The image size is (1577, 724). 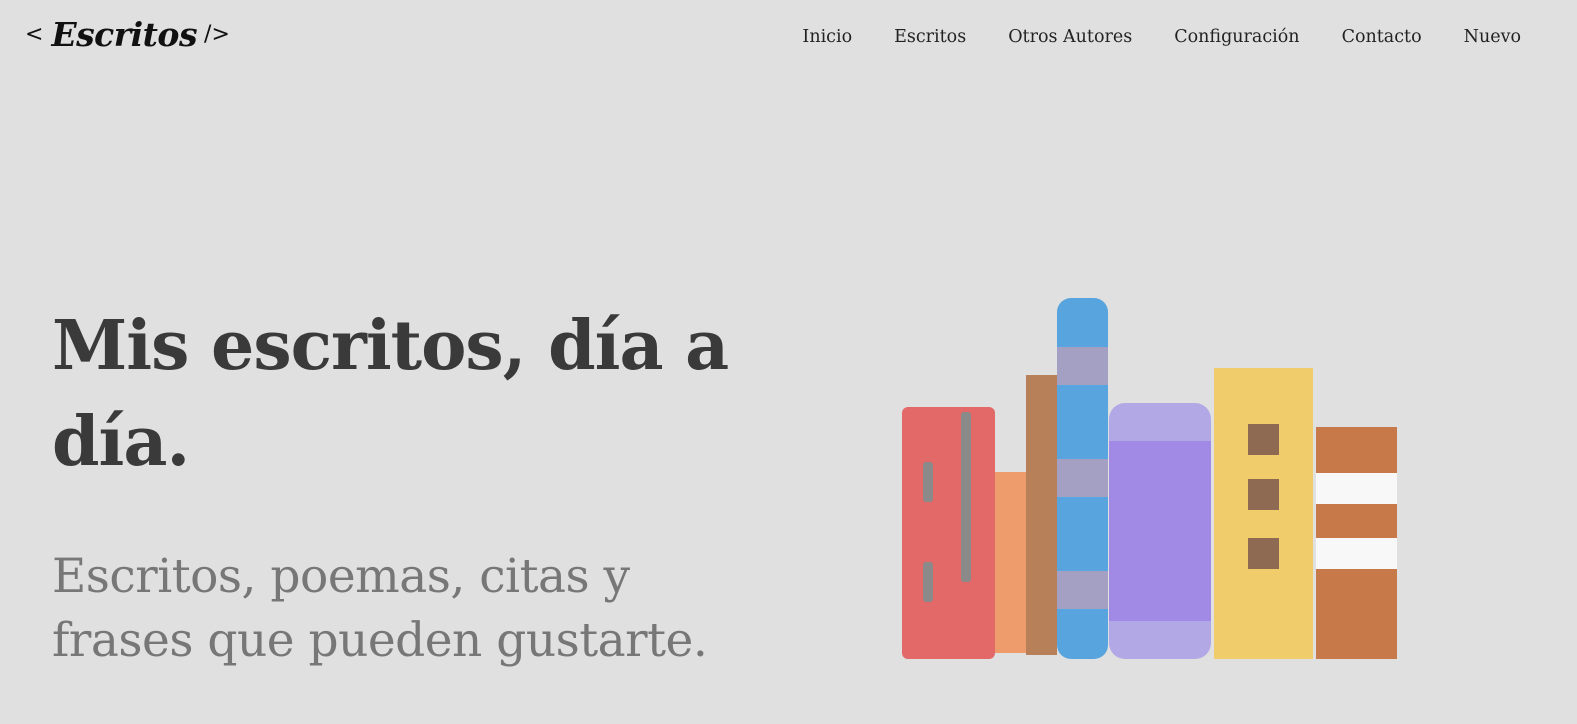 What do you see at coordinates (1041, 515) in the screenshot?
I see `brown-book-icon` at bounding box center [1041, 515].